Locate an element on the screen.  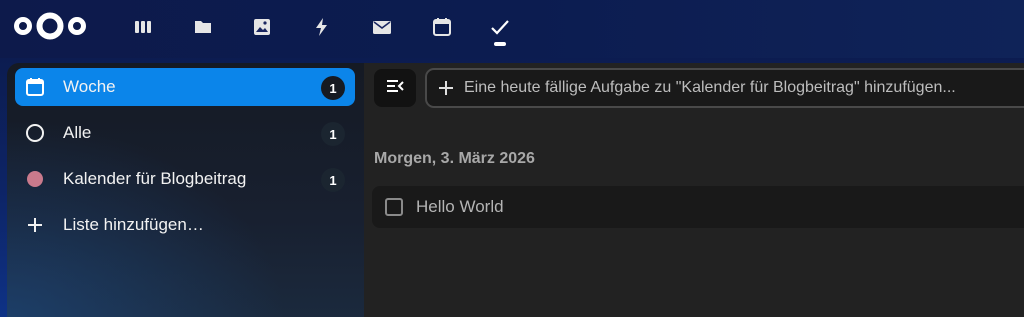
circle-outline-icon is located at coordinates (35, 133).